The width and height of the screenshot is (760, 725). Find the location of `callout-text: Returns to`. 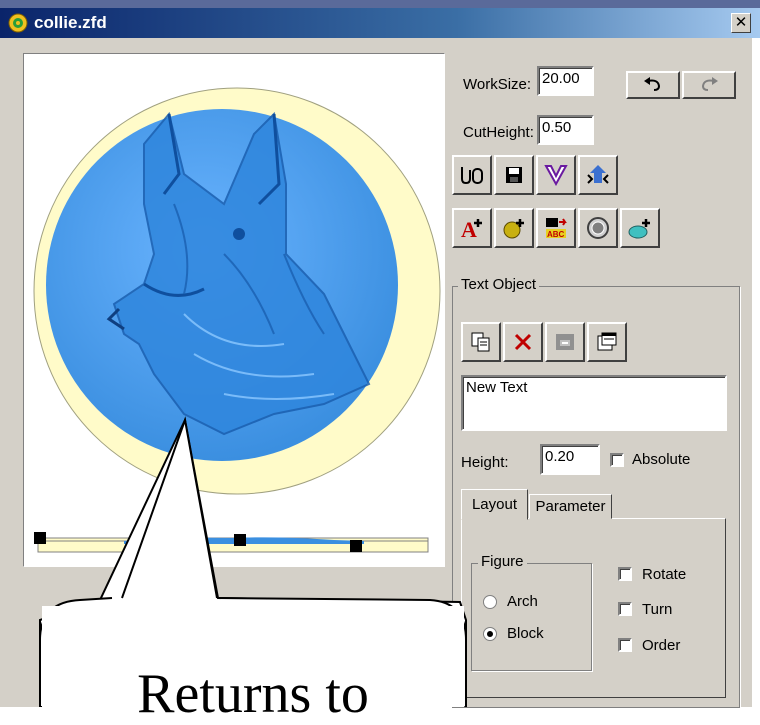

callout-text: Returns to is located at coordinates (253, 694).